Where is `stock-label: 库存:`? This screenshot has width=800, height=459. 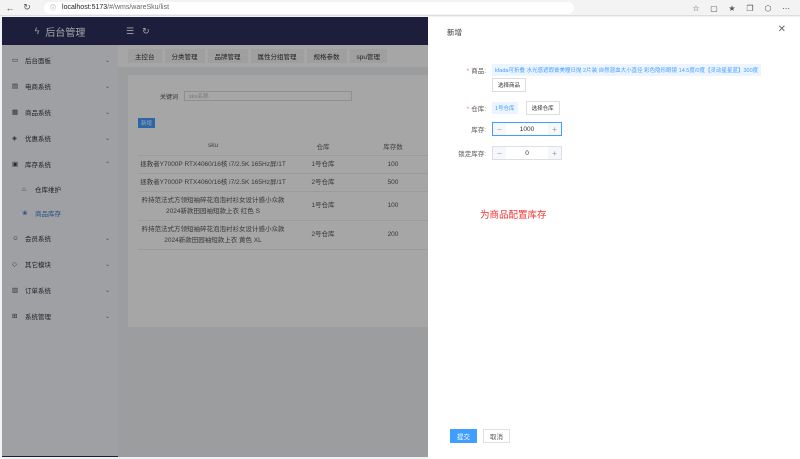 stock-label: 库存: is located at coordinates (478, 130).